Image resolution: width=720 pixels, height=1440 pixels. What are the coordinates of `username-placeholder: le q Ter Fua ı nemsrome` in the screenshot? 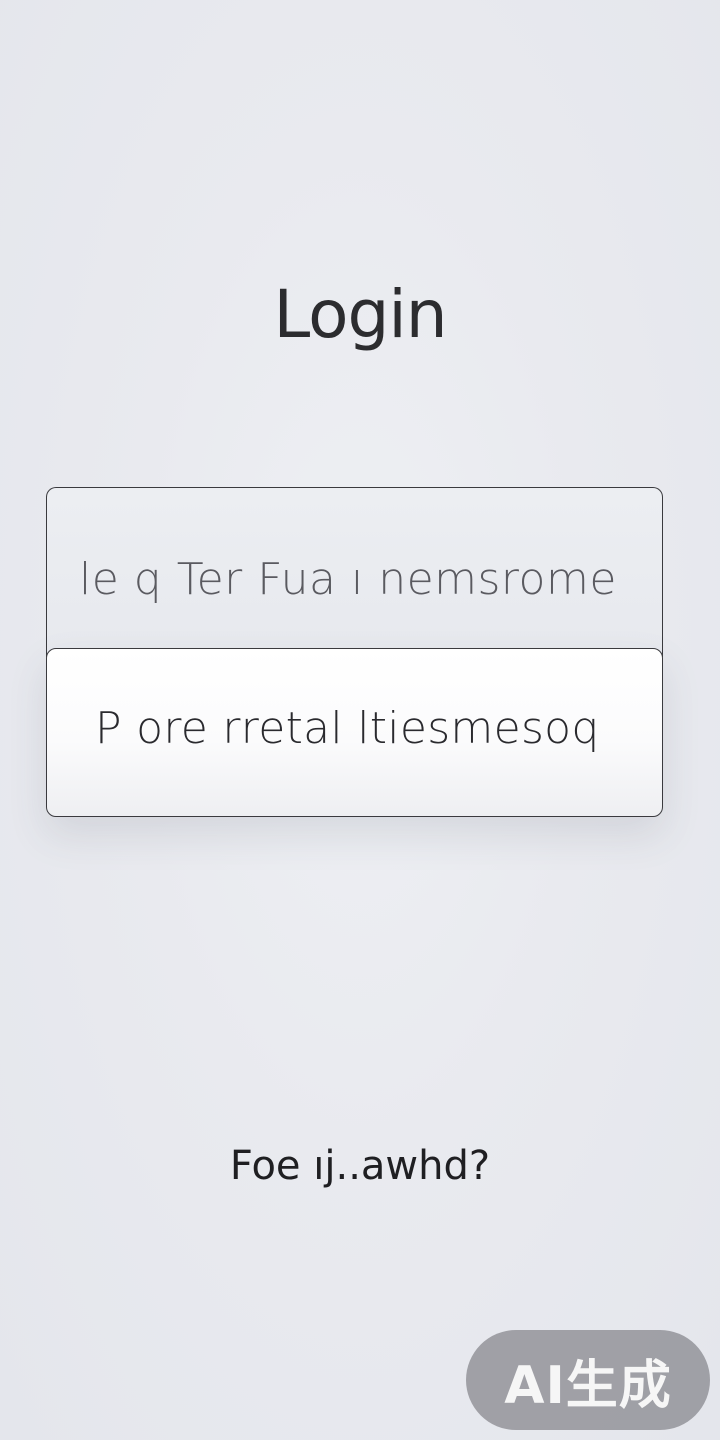 It's located at (348, 579).